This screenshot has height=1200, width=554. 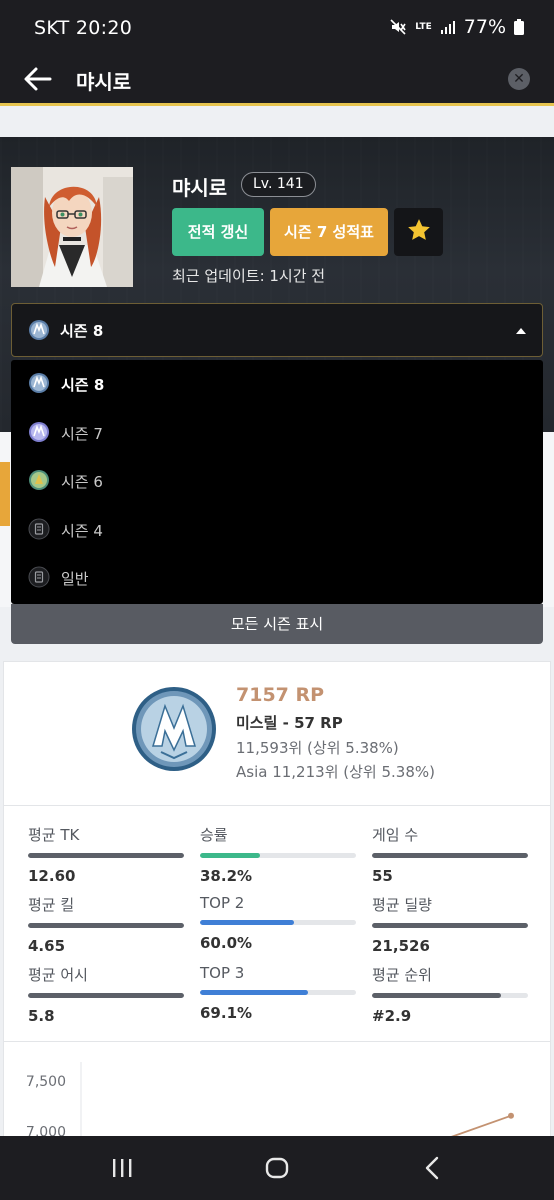 What do you see at coordinates (82, 331) in the screenshot?
I see `season-select-value: 시즌 8` at bounding box center [82, 331].